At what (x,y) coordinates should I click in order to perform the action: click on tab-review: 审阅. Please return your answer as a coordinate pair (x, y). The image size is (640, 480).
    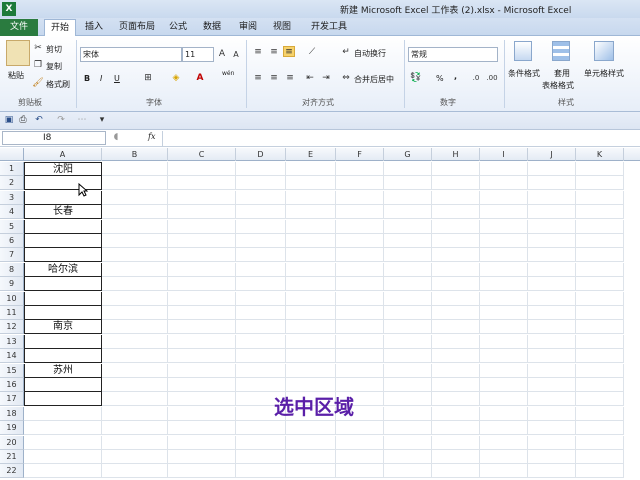
    Looking at the image, I should click on (248, 27).